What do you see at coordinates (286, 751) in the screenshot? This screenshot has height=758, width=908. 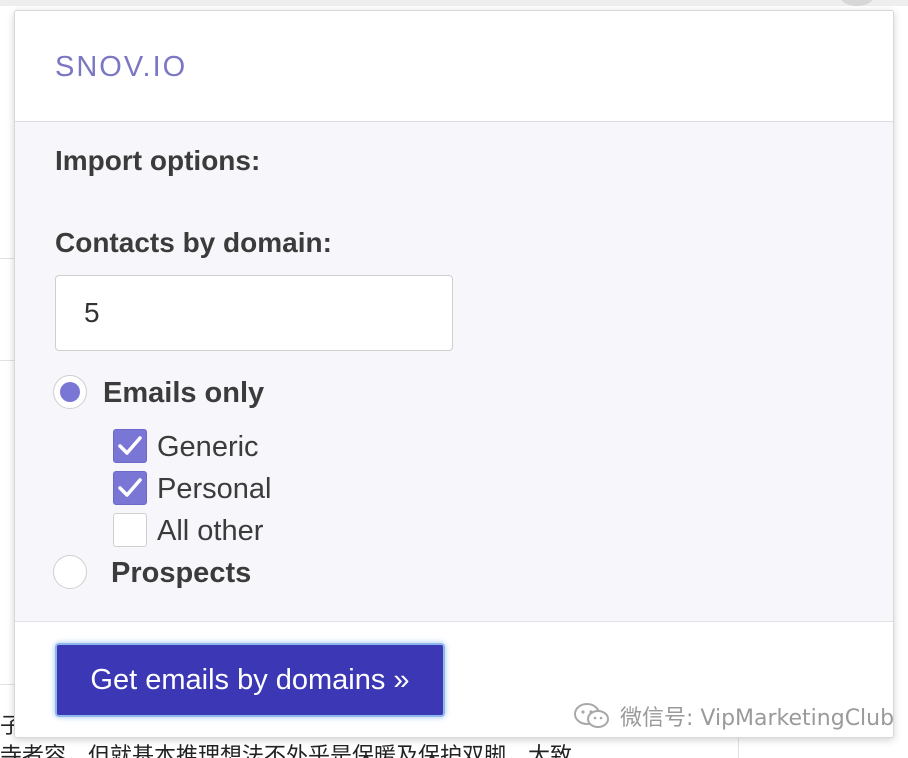 I see `background-text-line: 寺者容，但就基本推理想法不外乎是保暖及保护双脚，大致` at bounding box center [286, 751].